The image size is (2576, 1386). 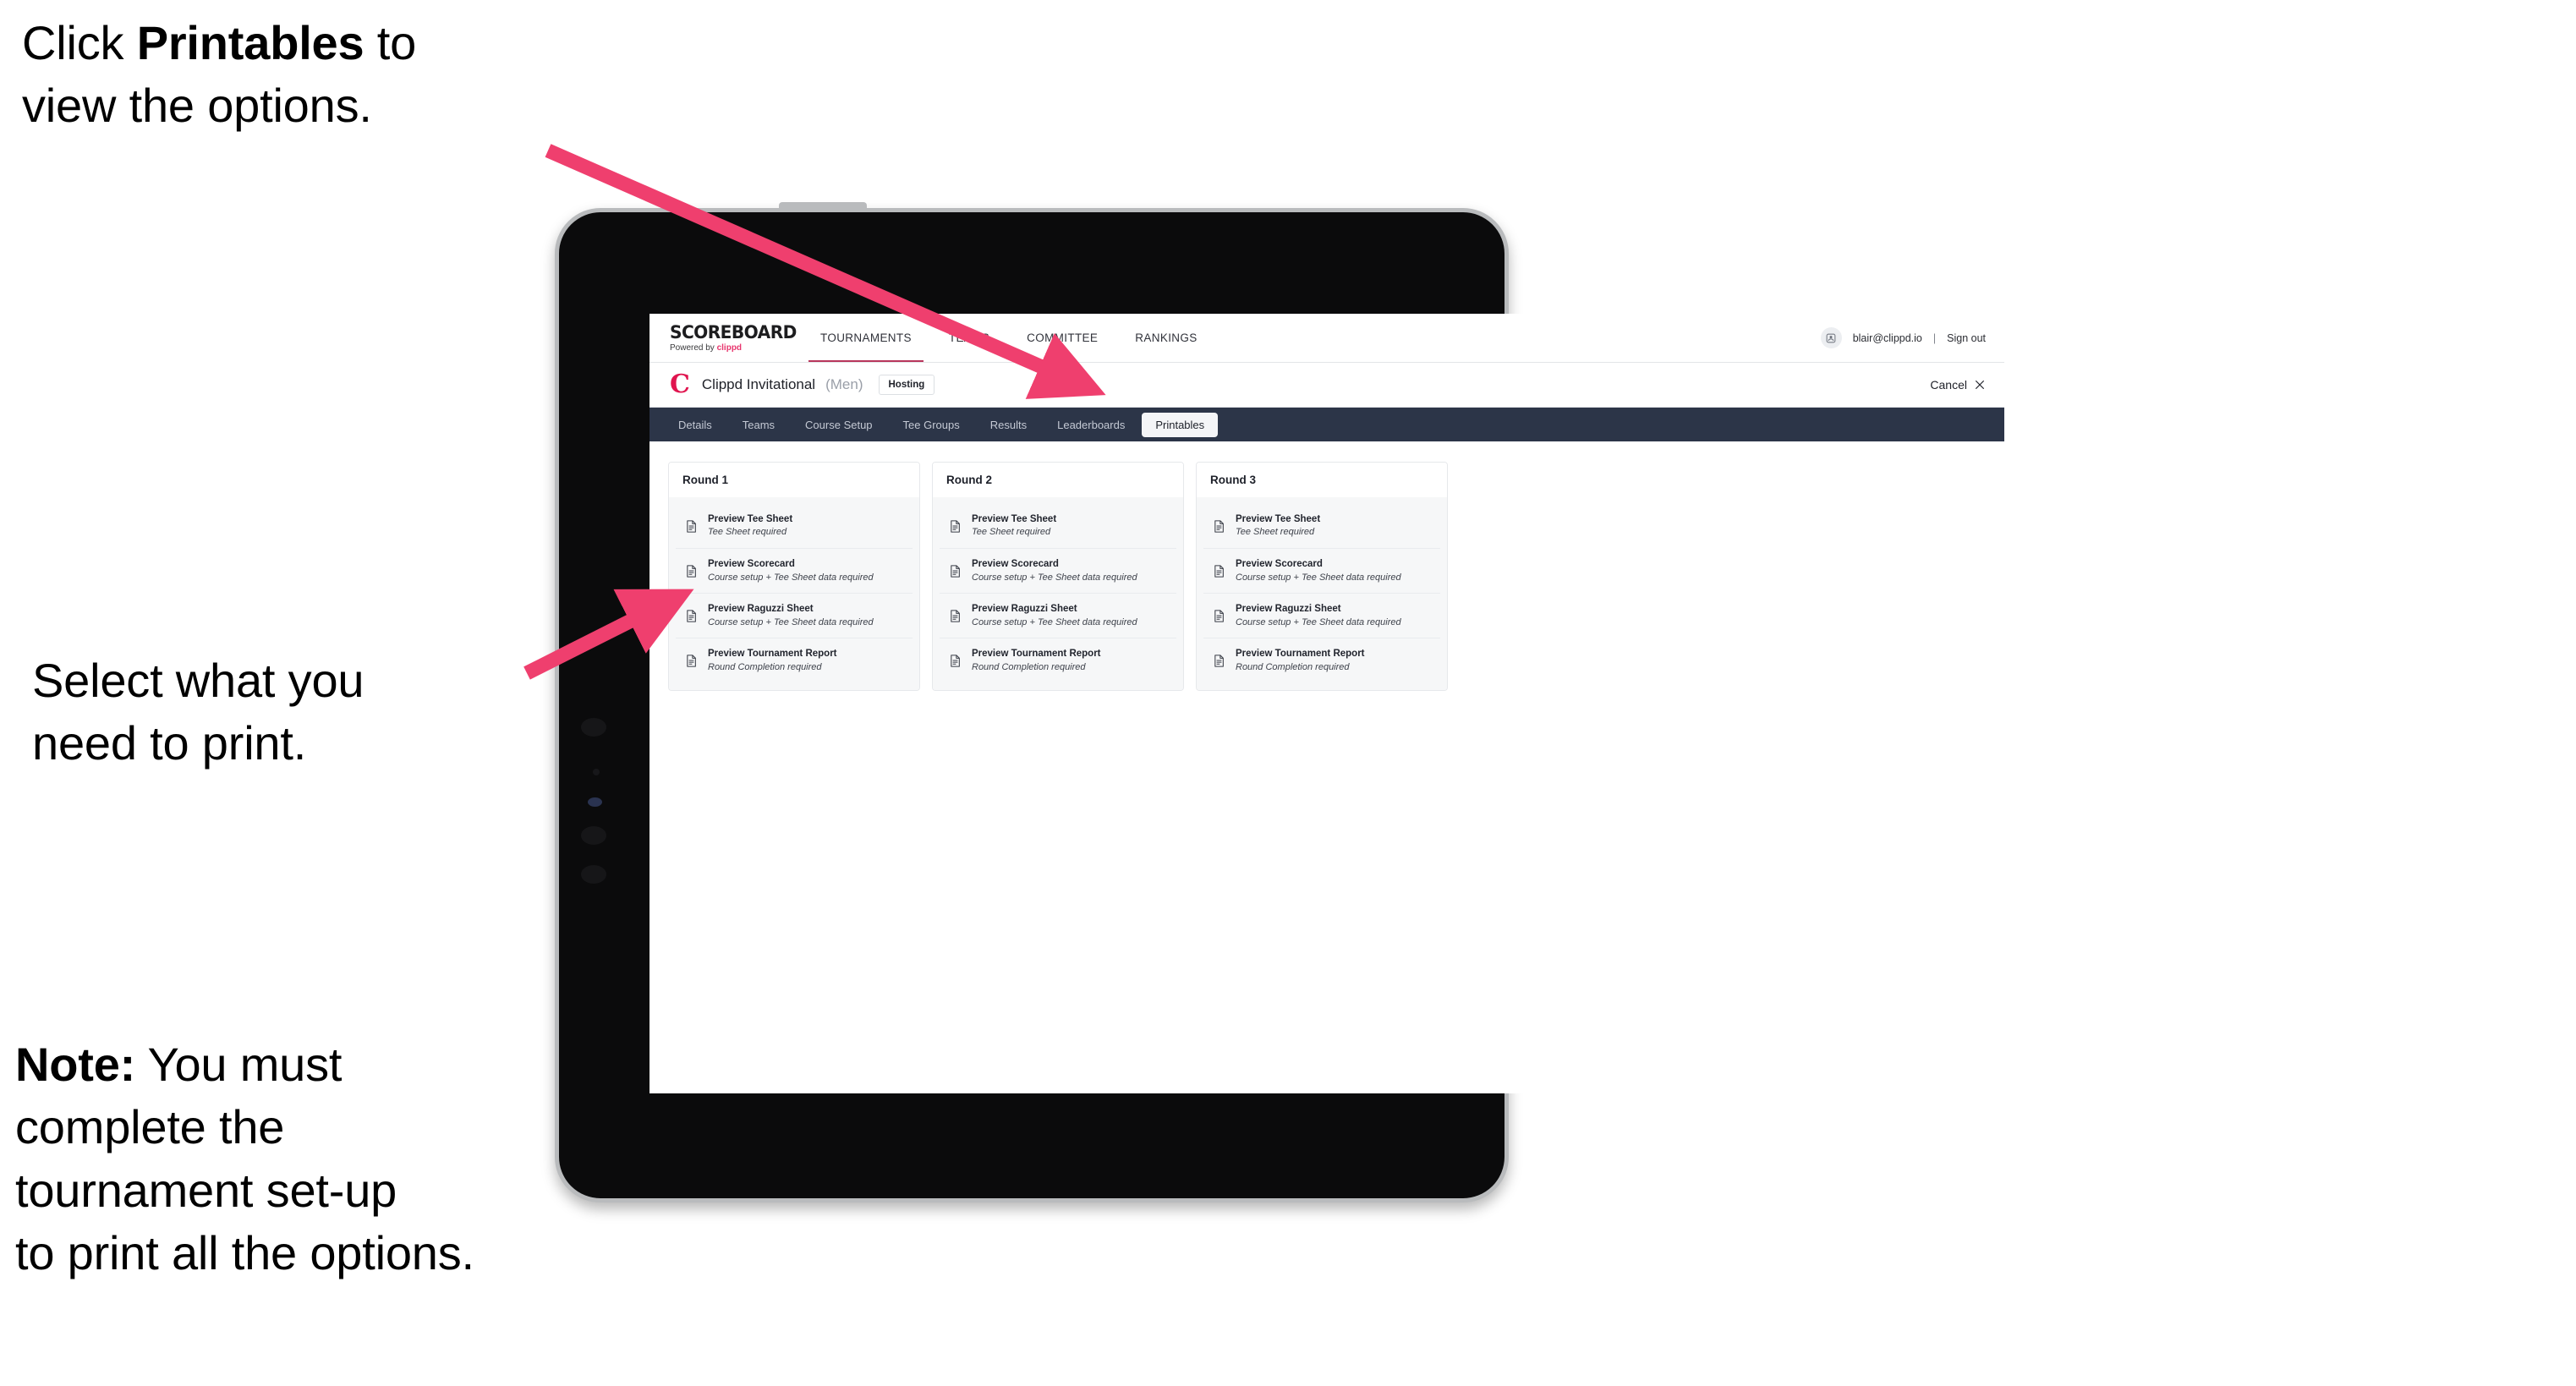 What do you see at coordinates (1058, 480) in the screenshot?
I see `round-title: Round 2` at bounding box center [1058, 480].